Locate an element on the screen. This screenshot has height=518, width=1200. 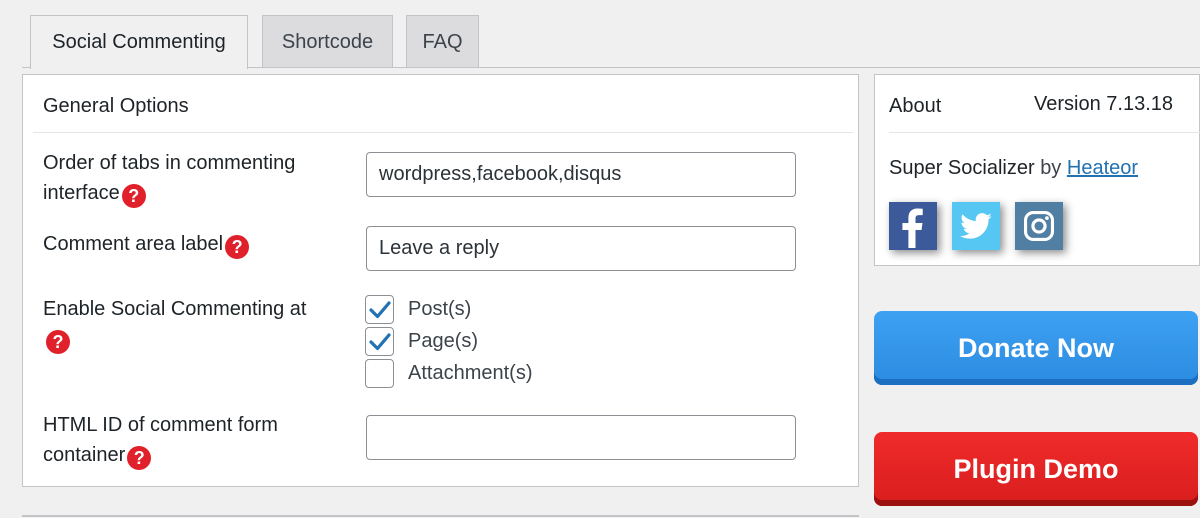
html-id-label: HTML ID of comment form container? is located at coordinates (160, 440).